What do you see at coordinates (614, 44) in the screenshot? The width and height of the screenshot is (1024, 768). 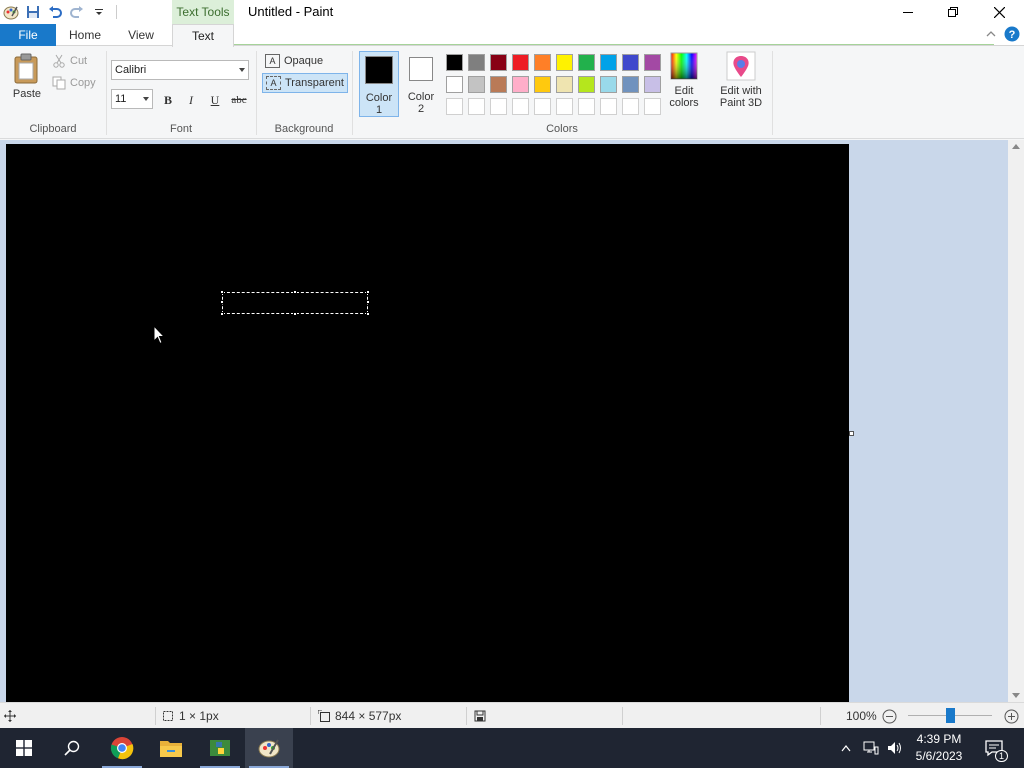 I see `text-tools-accent-line` at bounding box center [614, 44].